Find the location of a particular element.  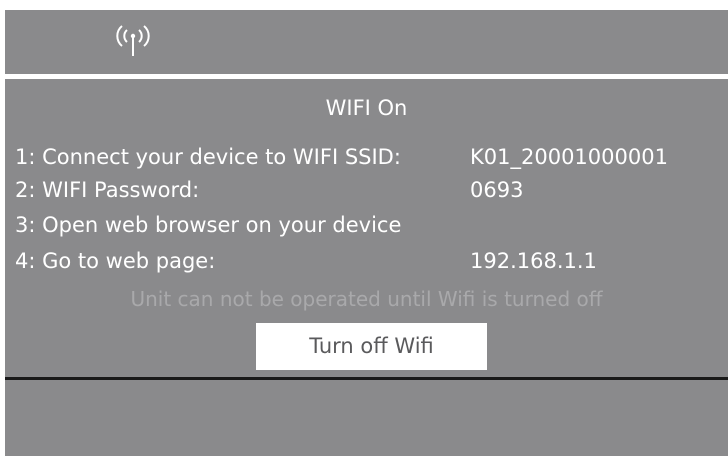

ssid-value: K01_20001000001 is located at coordinates (569, 157).